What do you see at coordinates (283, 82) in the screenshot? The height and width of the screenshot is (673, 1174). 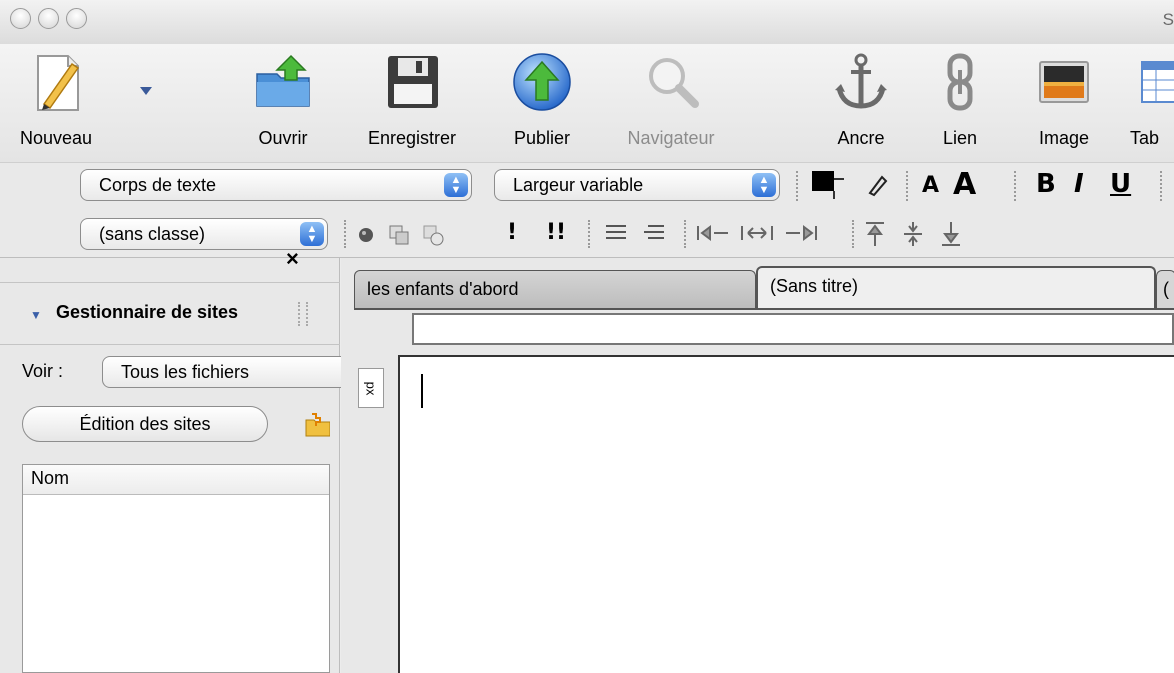 I see `open-folder-icon` at bounding box center [283, 82].